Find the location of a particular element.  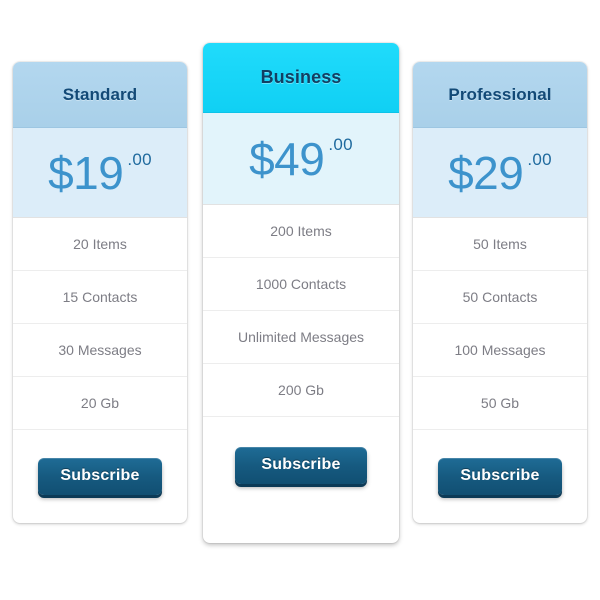

plan-title-professional: Professional is located at coordinates (500, 94).